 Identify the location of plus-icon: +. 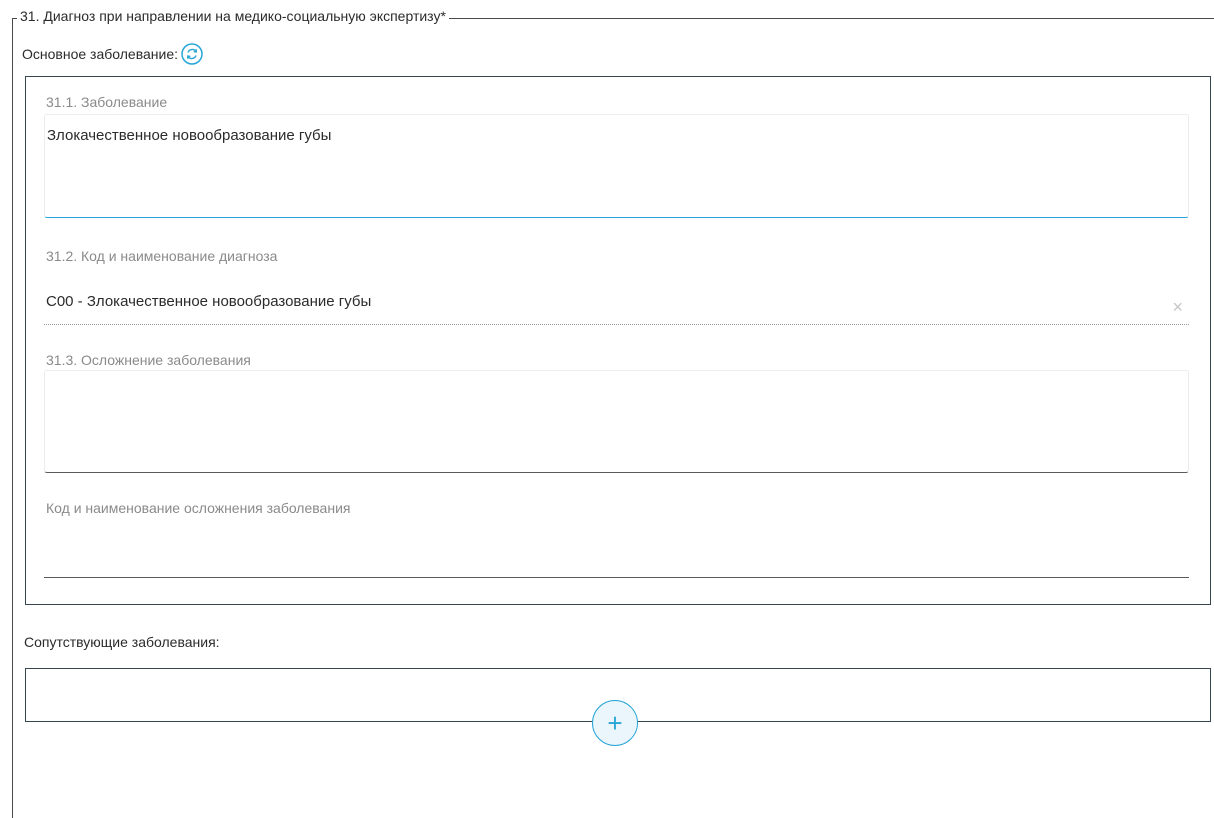
(615, 723).